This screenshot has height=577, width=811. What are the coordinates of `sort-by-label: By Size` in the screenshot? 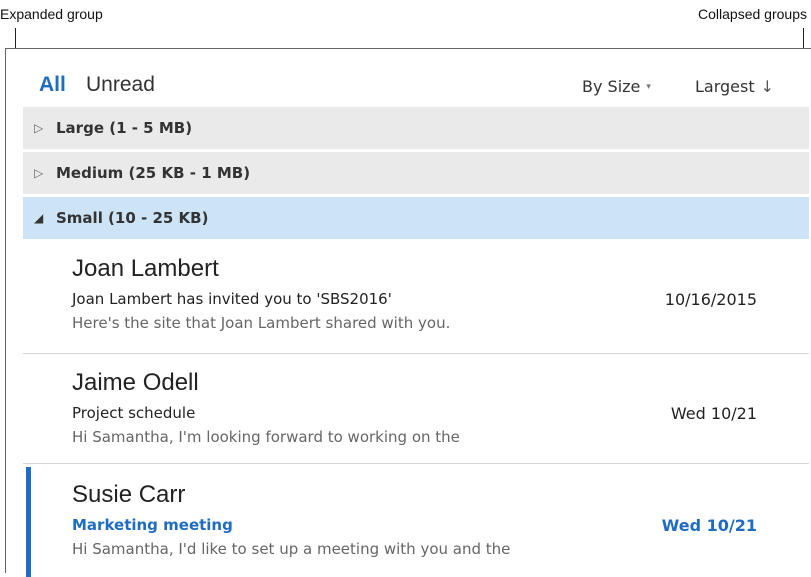 It's located at (611, 86).